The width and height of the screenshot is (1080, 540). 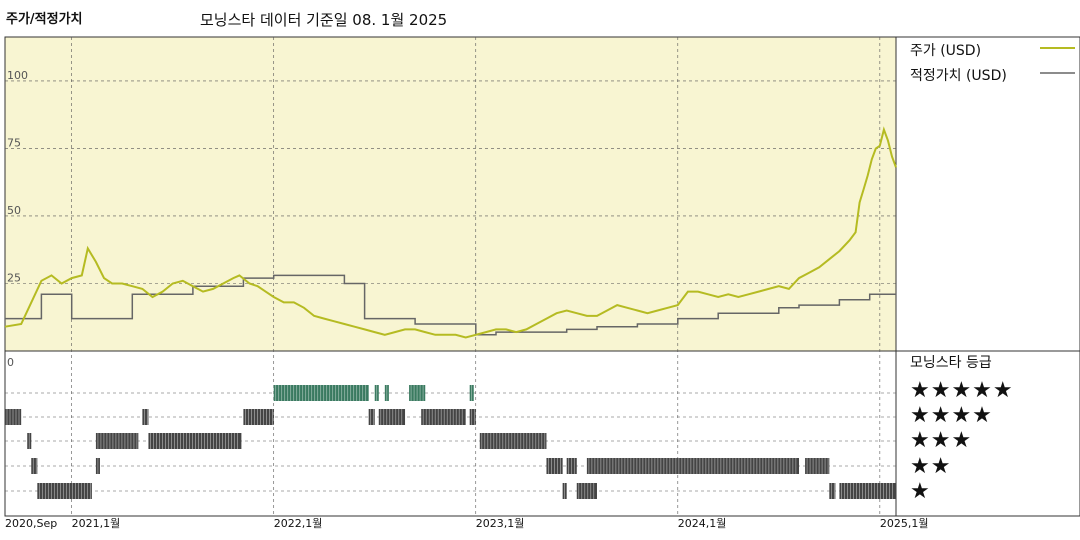 What do you see at coordinates (931, 466) in the screenshot?
I see `rating-2-star-label: ★★` at bounding box center [931, 466].